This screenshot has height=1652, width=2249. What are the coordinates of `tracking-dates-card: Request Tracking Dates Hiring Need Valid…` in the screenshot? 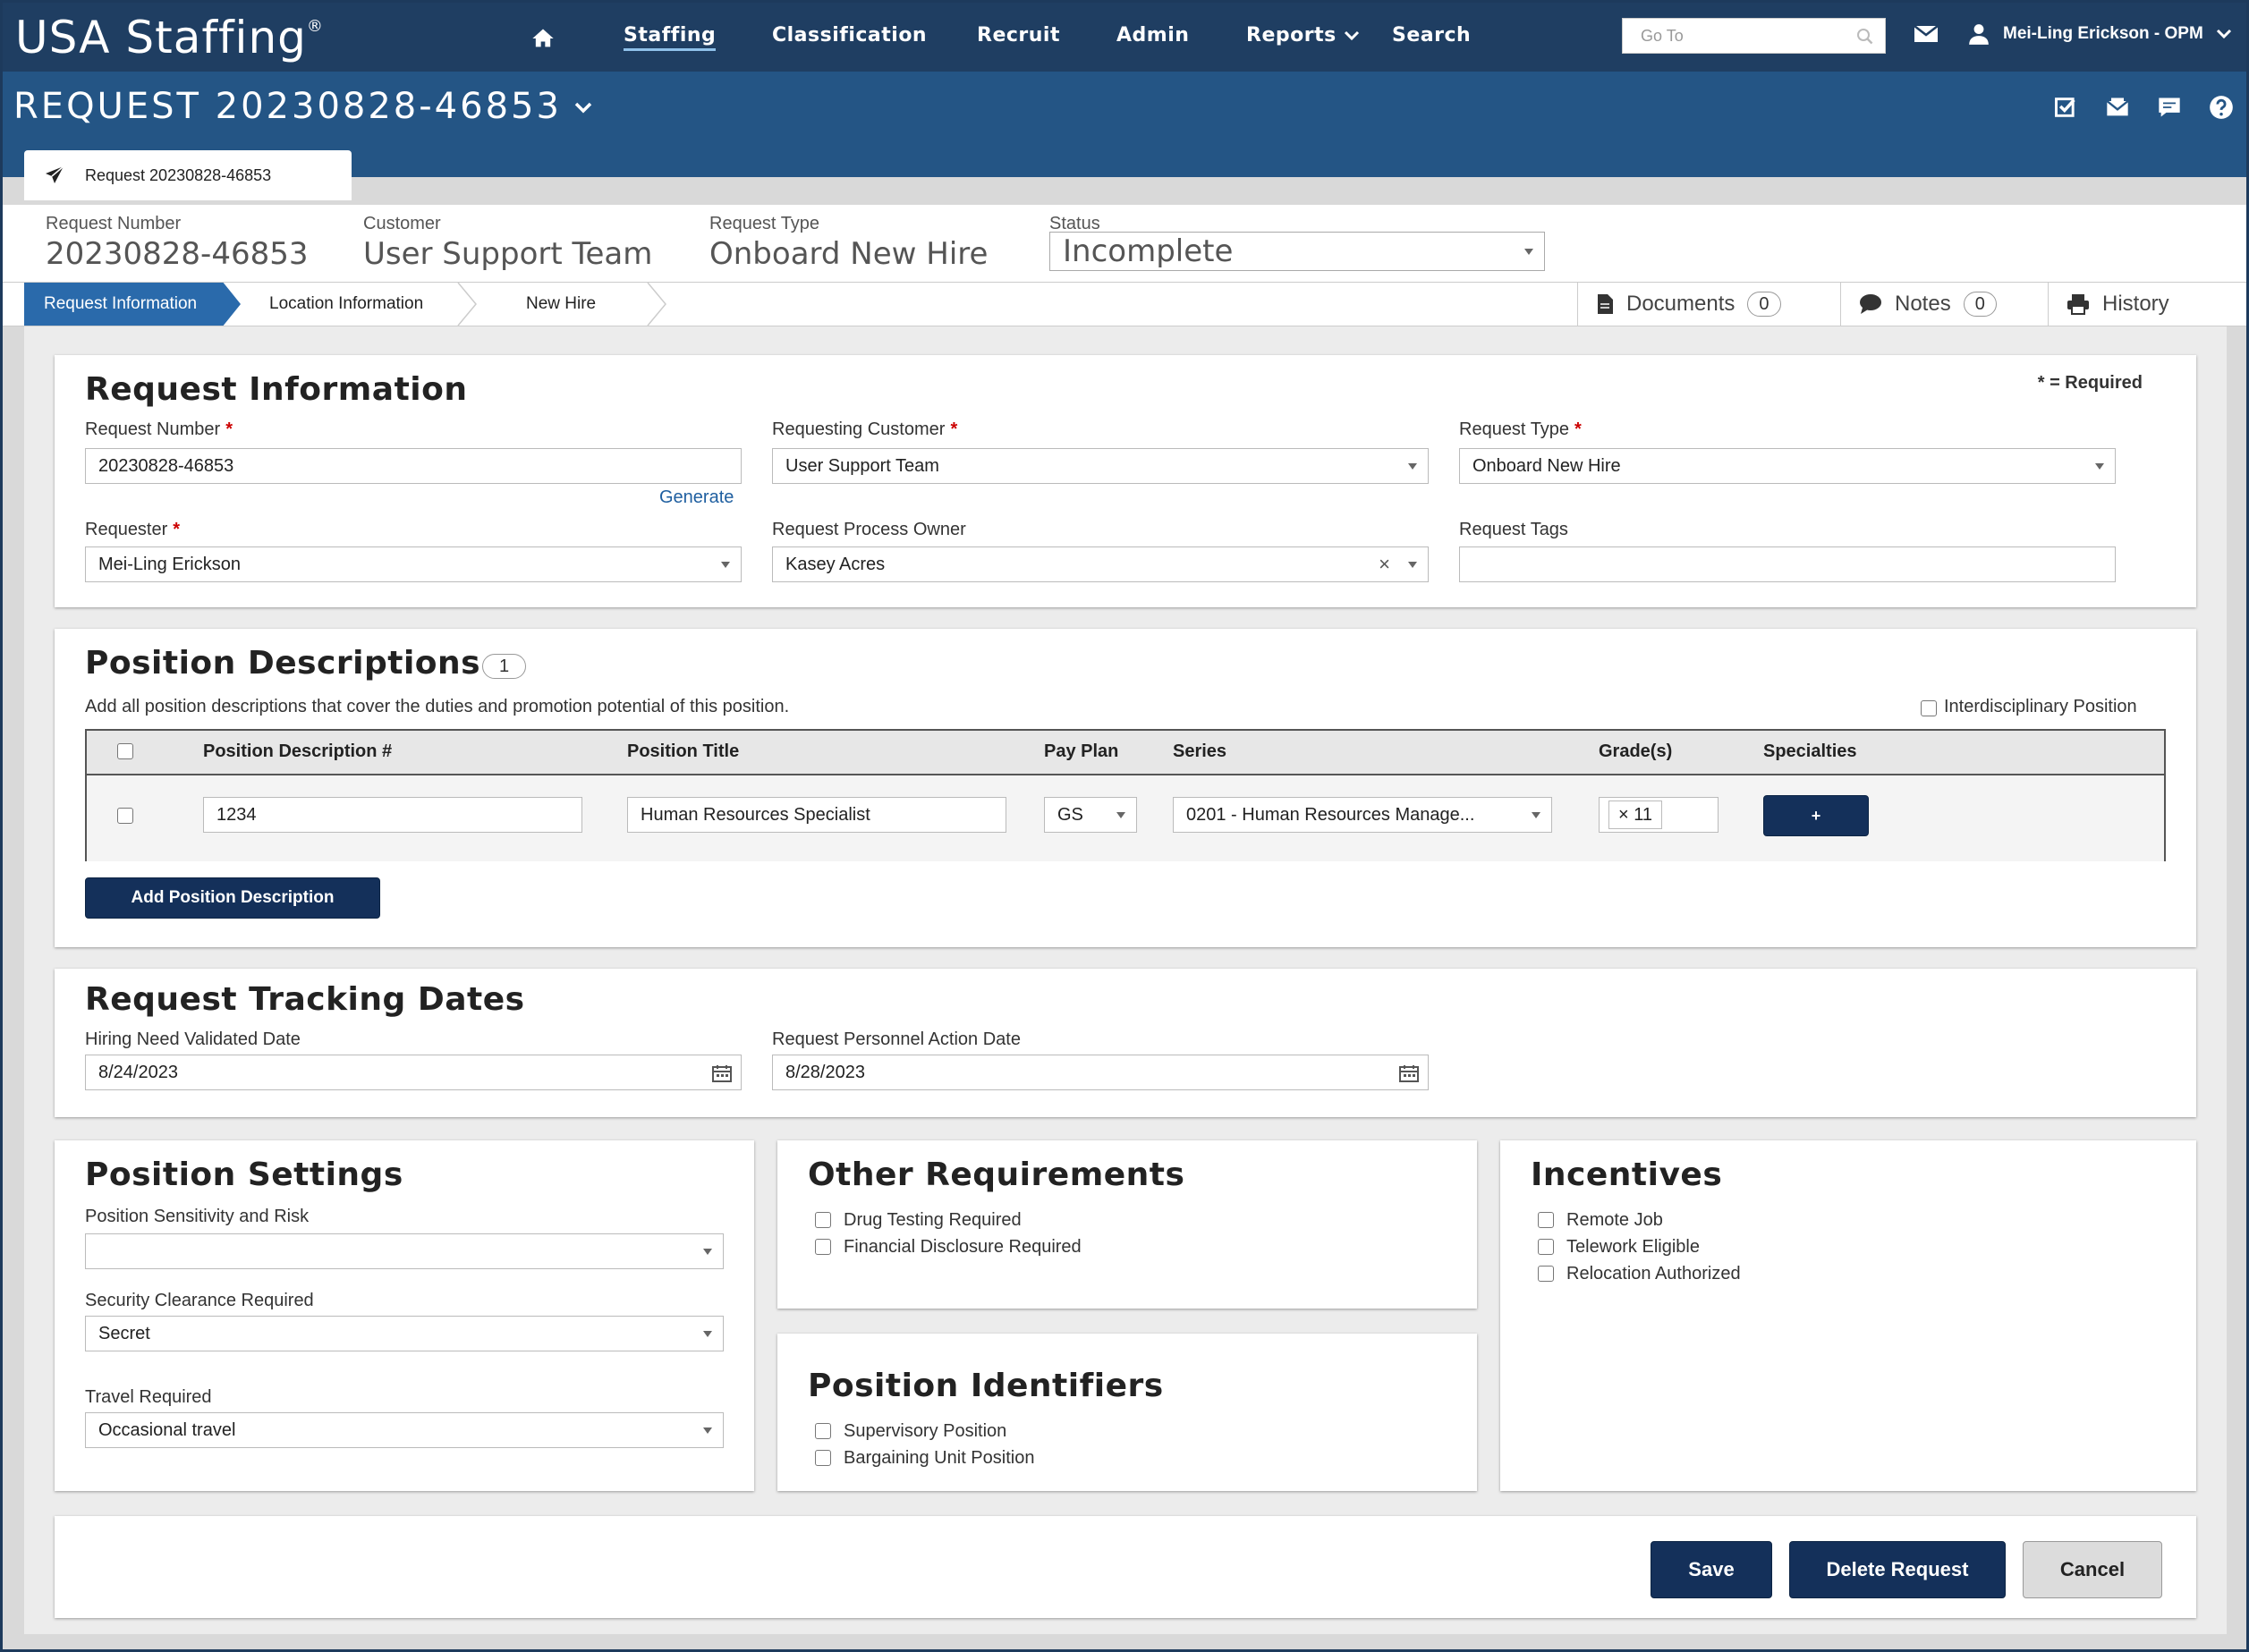 It's located at (1125, 1043).